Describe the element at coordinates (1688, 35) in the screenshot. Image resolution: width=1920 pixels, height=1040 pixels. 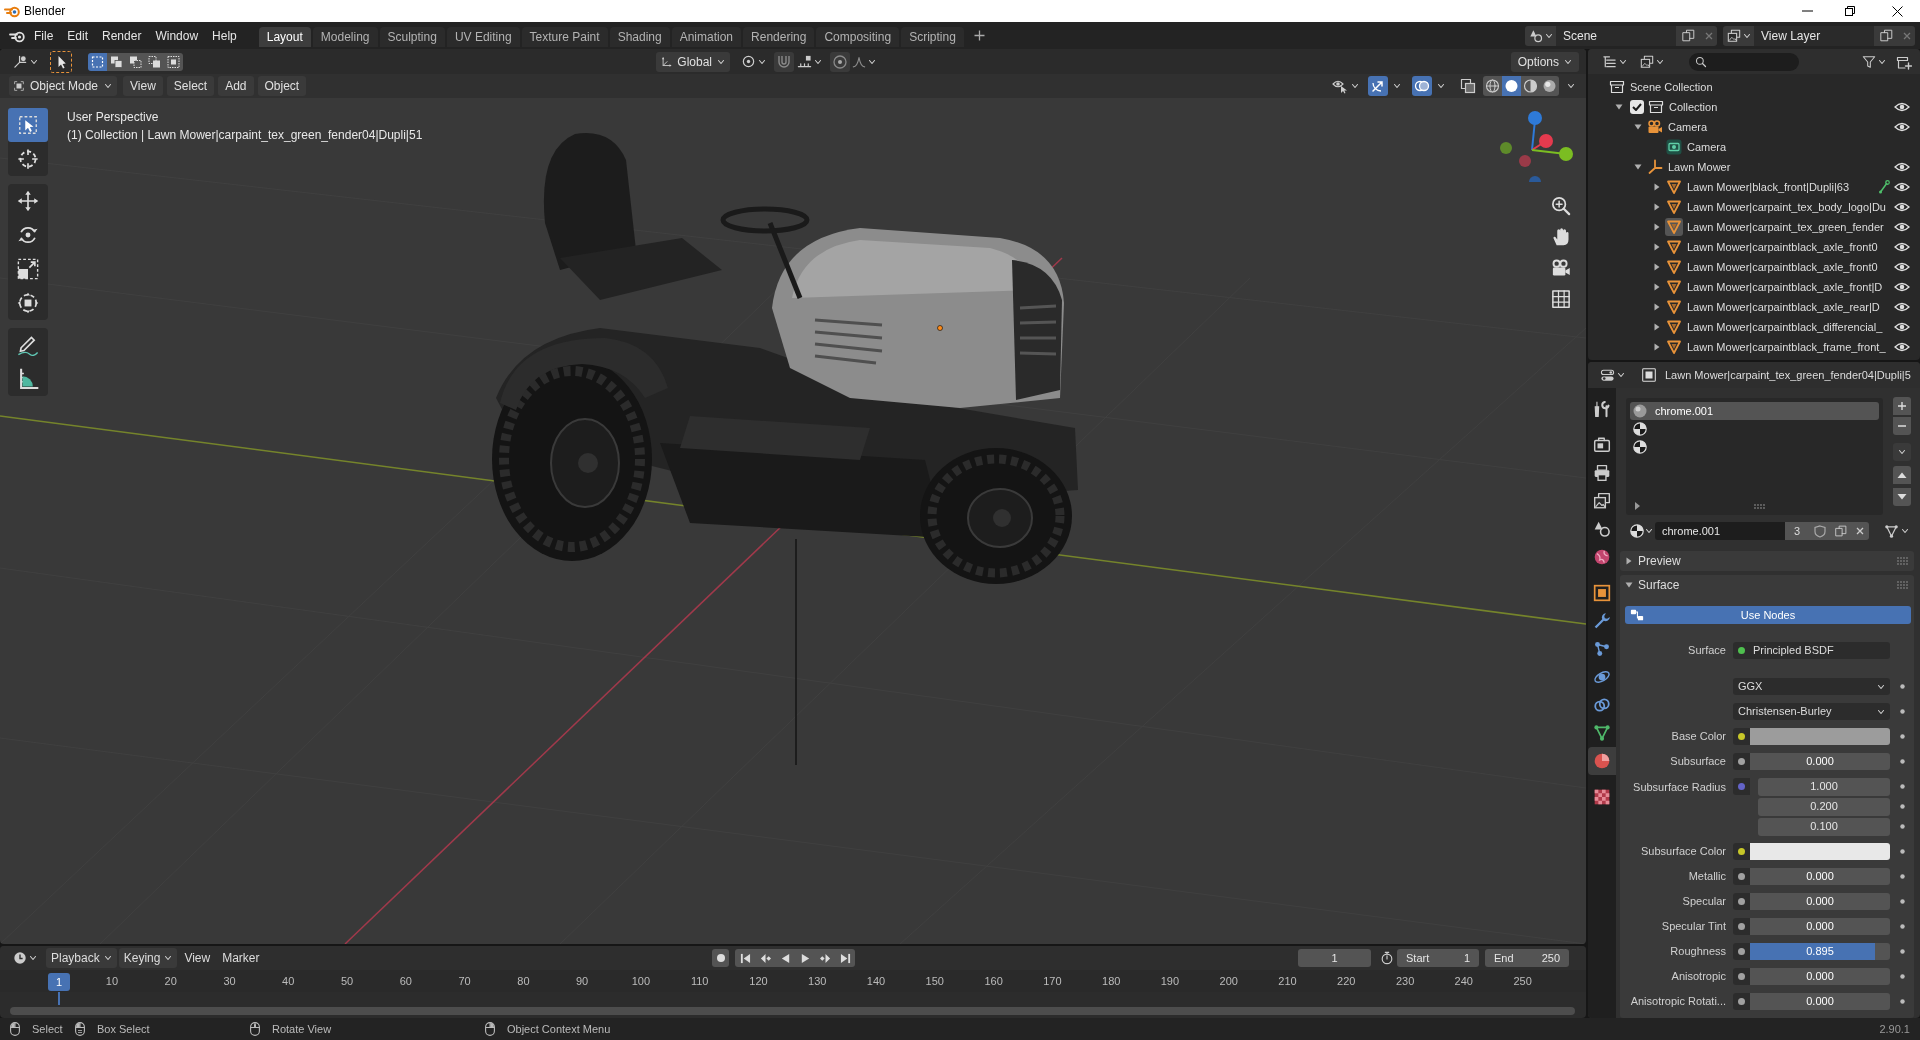
I see `duplicate-button` at that location.